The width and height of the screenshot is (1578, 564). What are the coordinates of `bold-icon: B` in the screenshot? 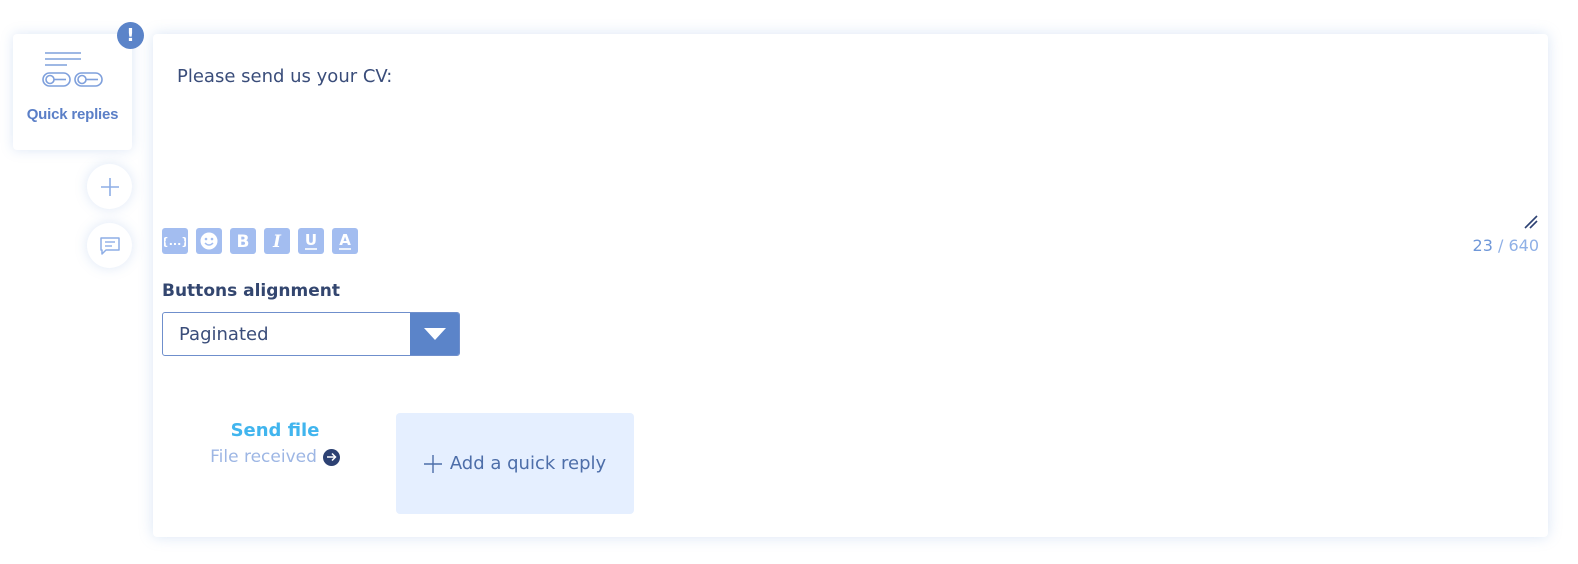 It's located at (243, 241).